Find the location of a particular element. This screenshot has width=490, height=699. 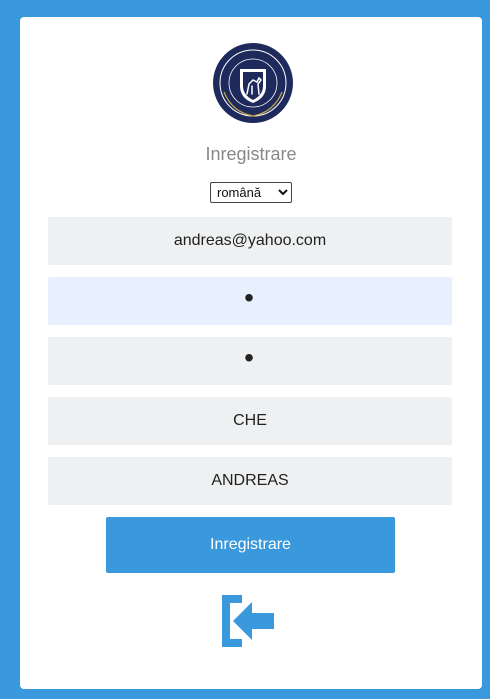

login-arrow-icon is located at coordinates (248, 621).